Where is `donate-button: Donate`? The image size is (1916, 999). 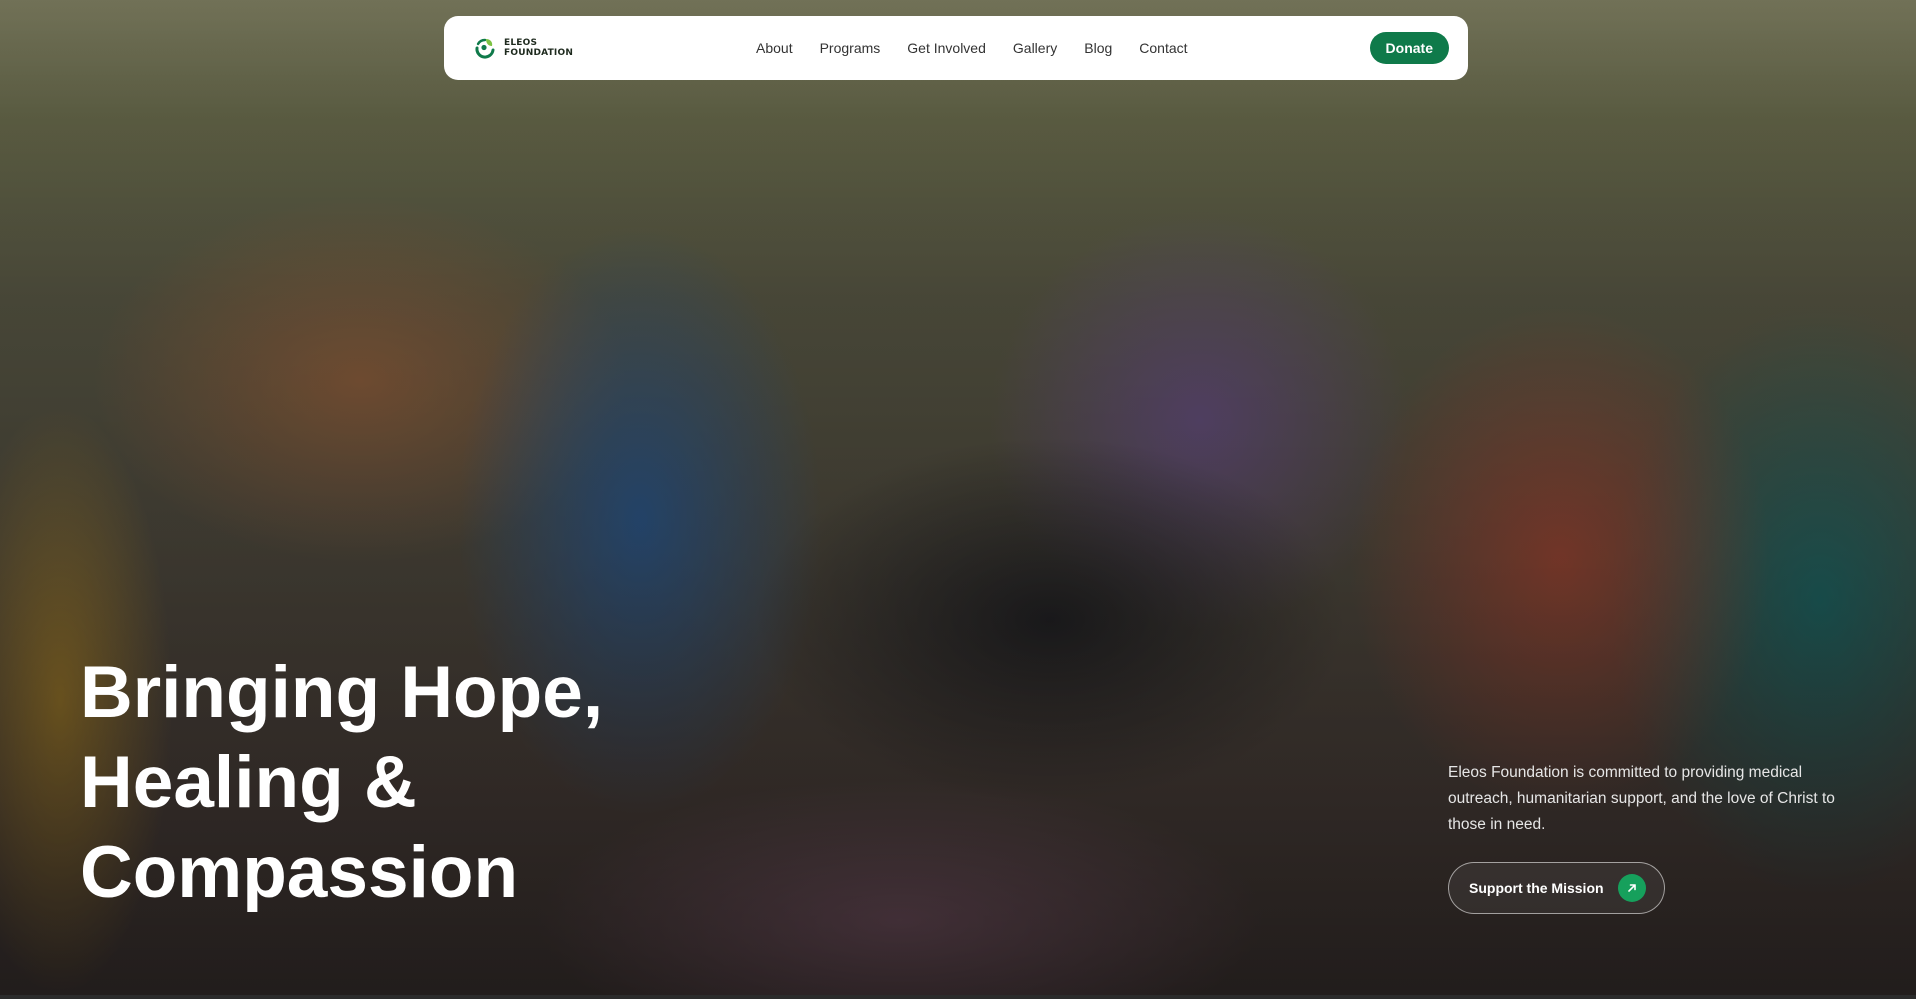
donate-button: Donate is located at coordinates (1409, 48).